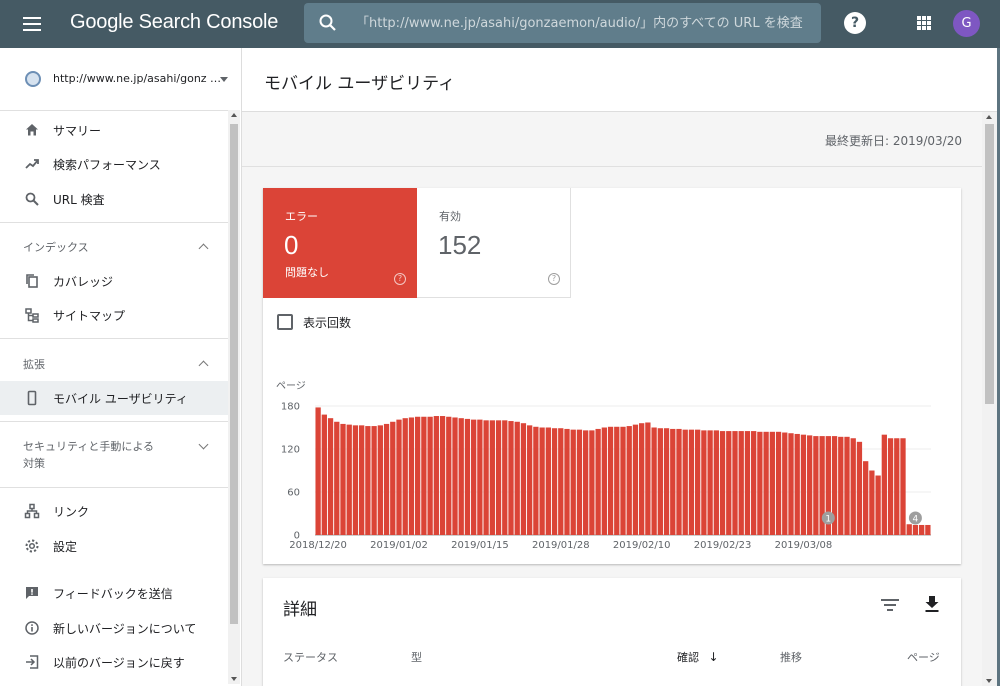  I want to click on scrollbar-thumb, so click(989, 264).